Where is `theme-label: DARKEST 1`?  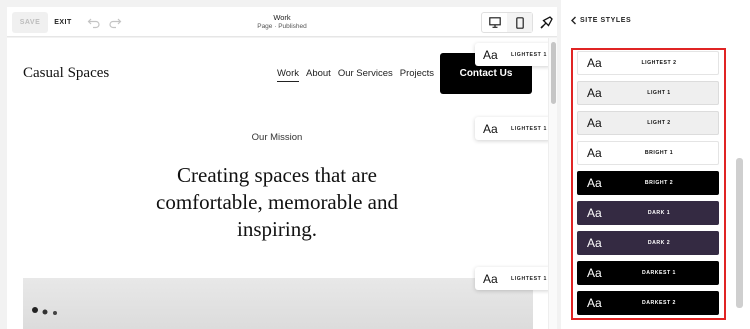
theme-label: DARKEST 1 is located at coordinates (659, 273).